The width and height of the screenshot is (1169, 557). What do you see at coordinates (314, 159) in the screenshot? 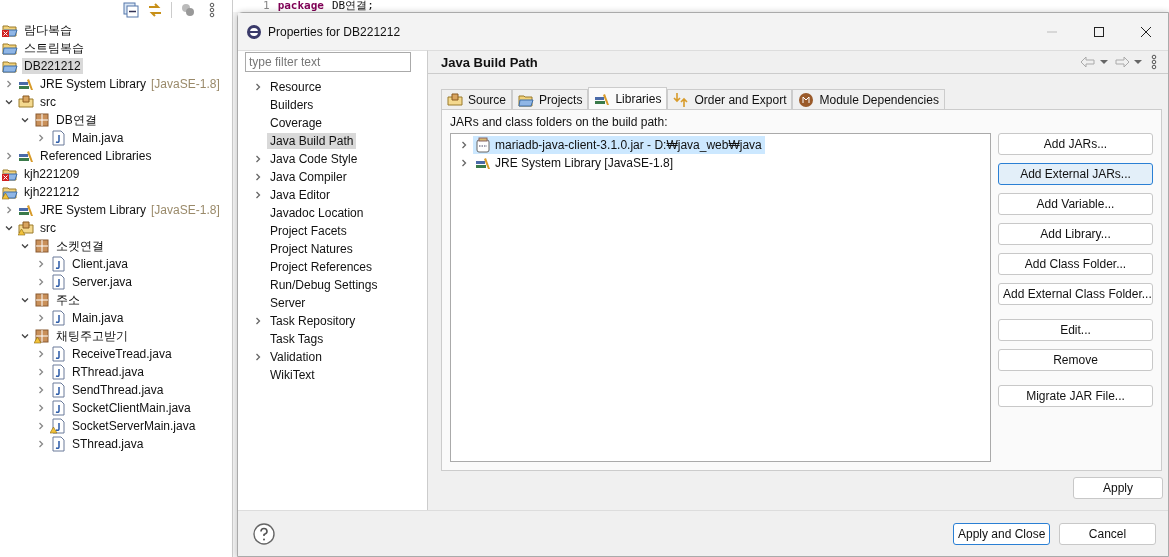
I see `page-item: Java Code Style` at bounding box center [314, 159].